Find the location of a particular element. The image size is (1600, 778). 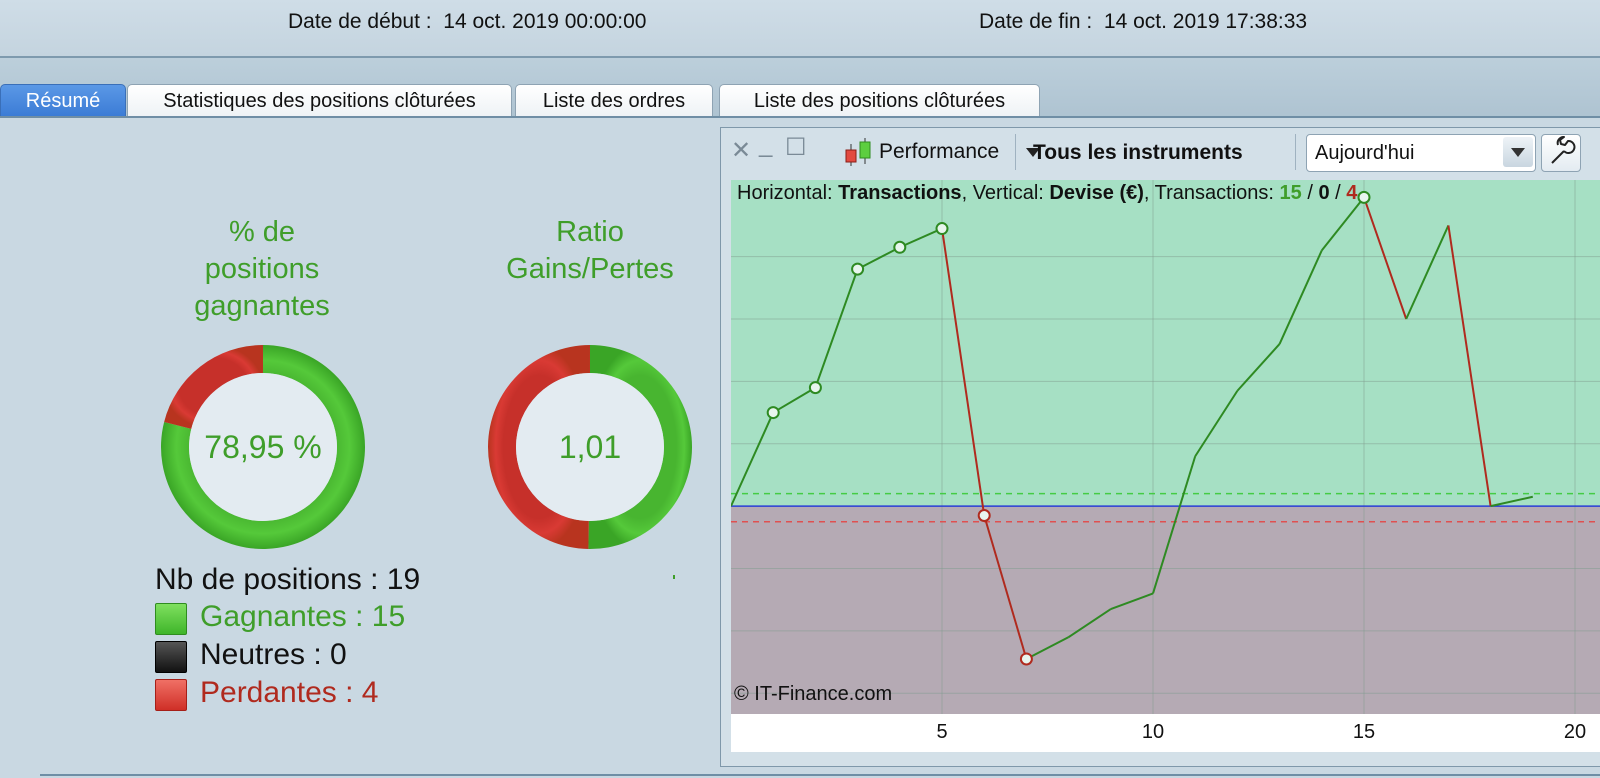

horizontal-value: Transactions is located at coordinates (900, 193).